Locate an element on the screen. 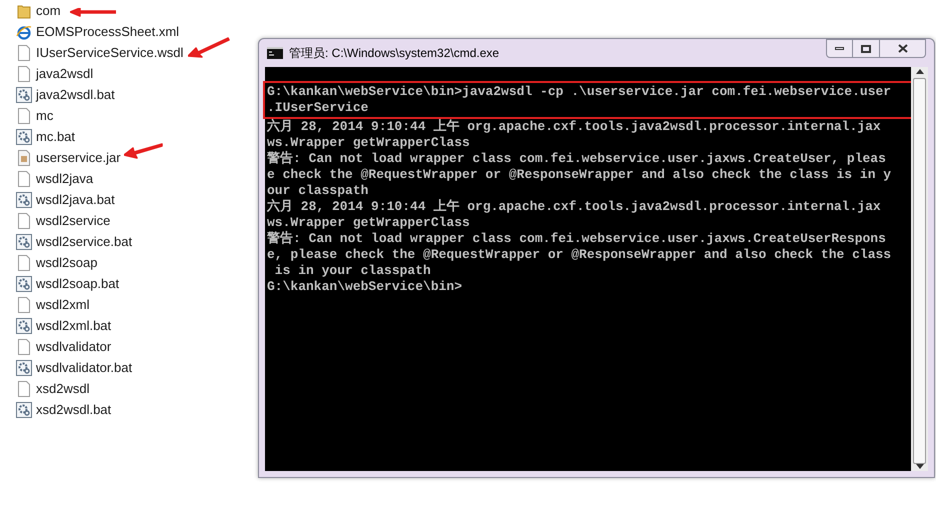  file-name: wsdl2xml is located at coordinates (63, 304).